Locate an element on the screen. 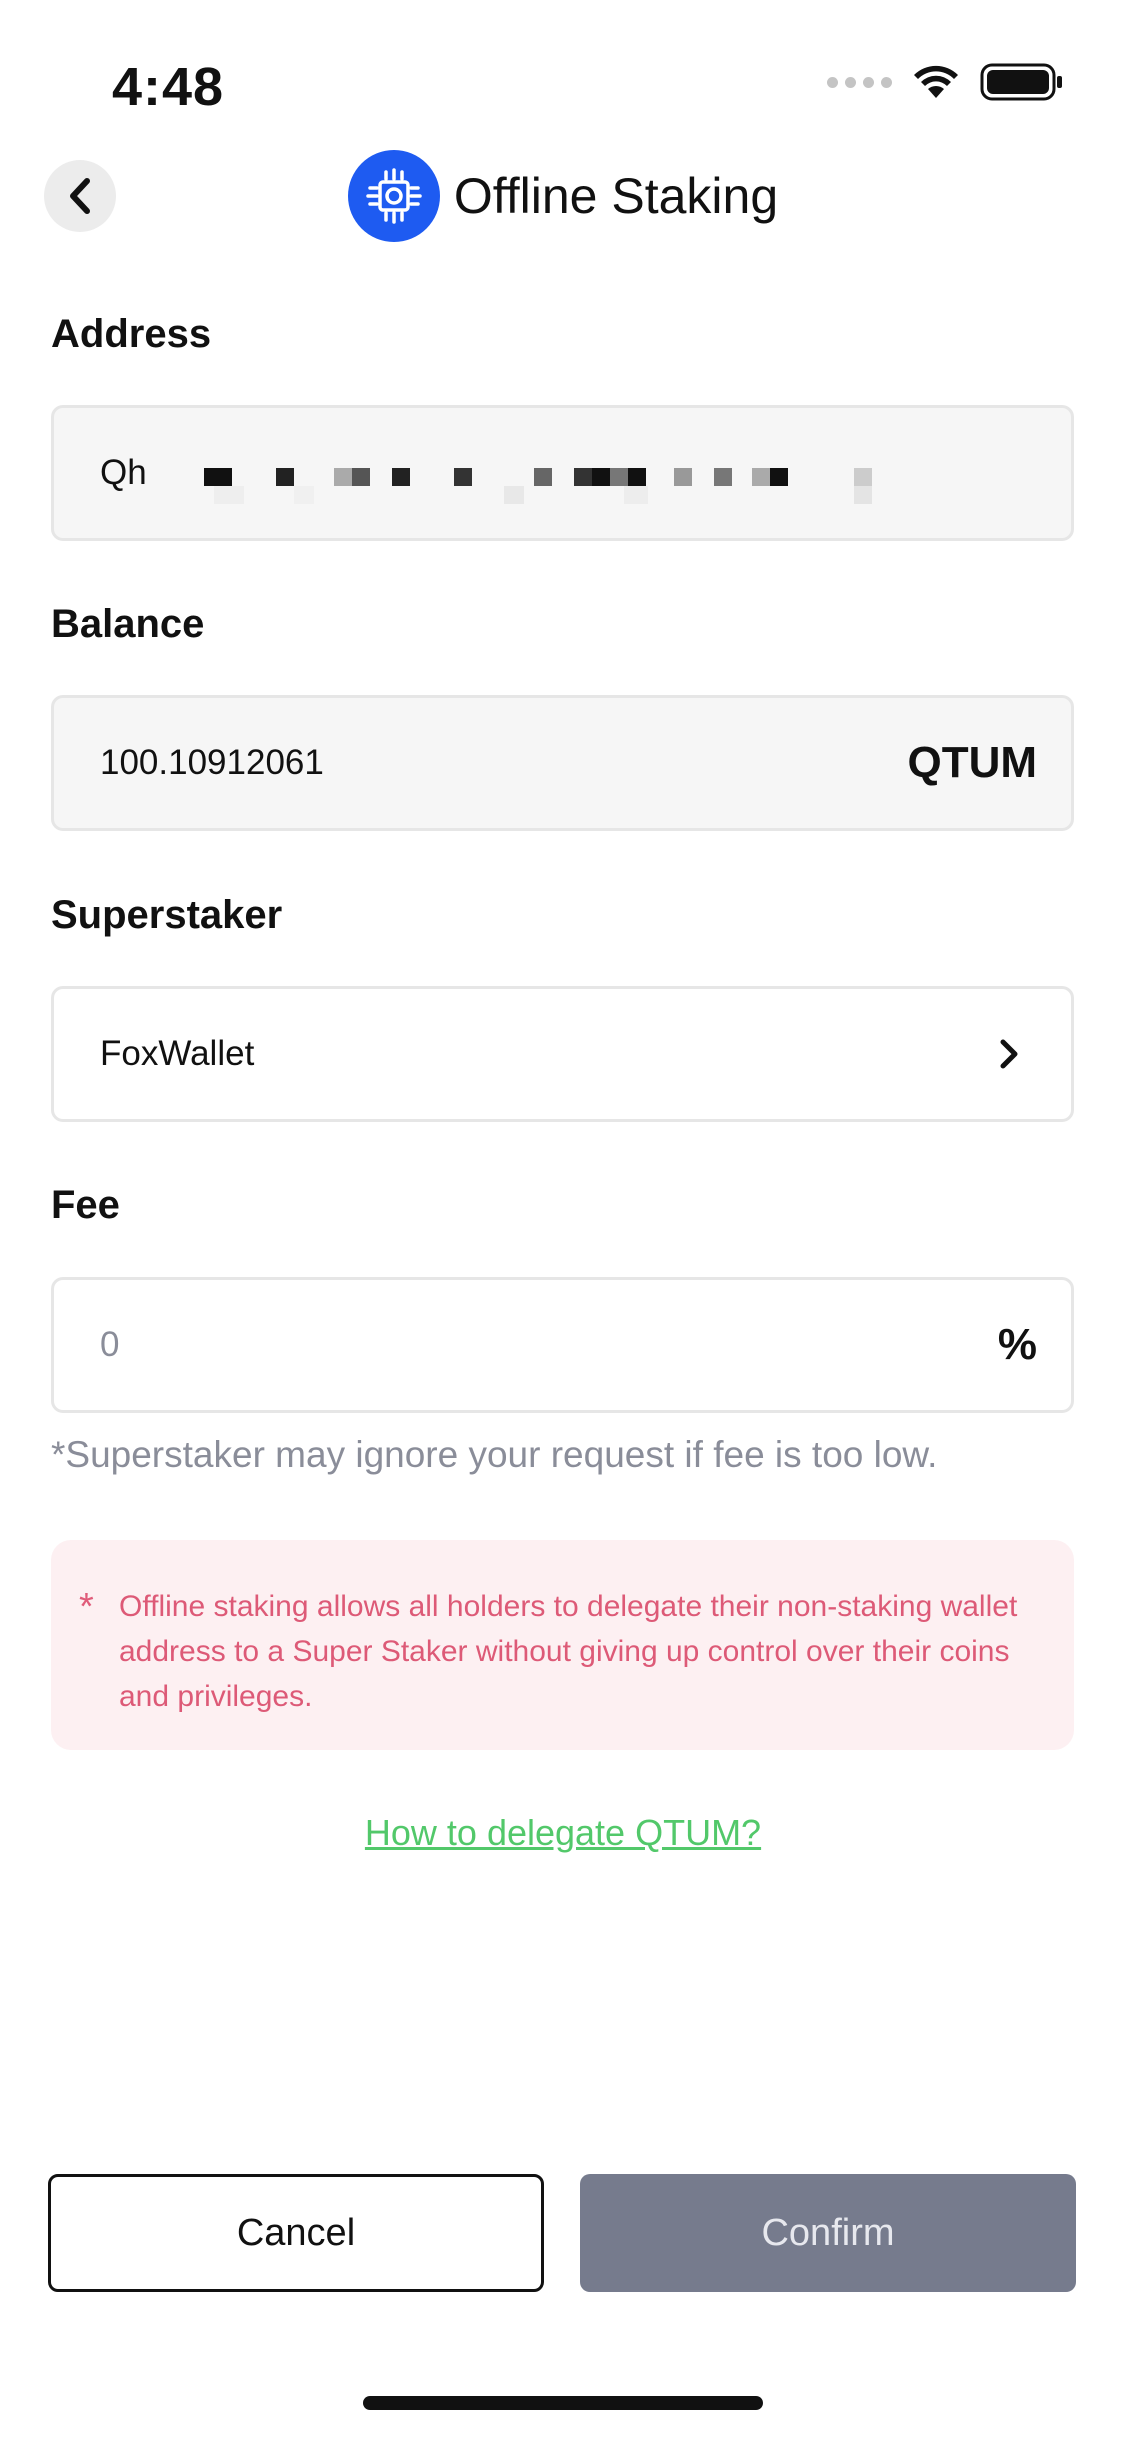  signal-dots-icon is located at coordinates (859, 82).